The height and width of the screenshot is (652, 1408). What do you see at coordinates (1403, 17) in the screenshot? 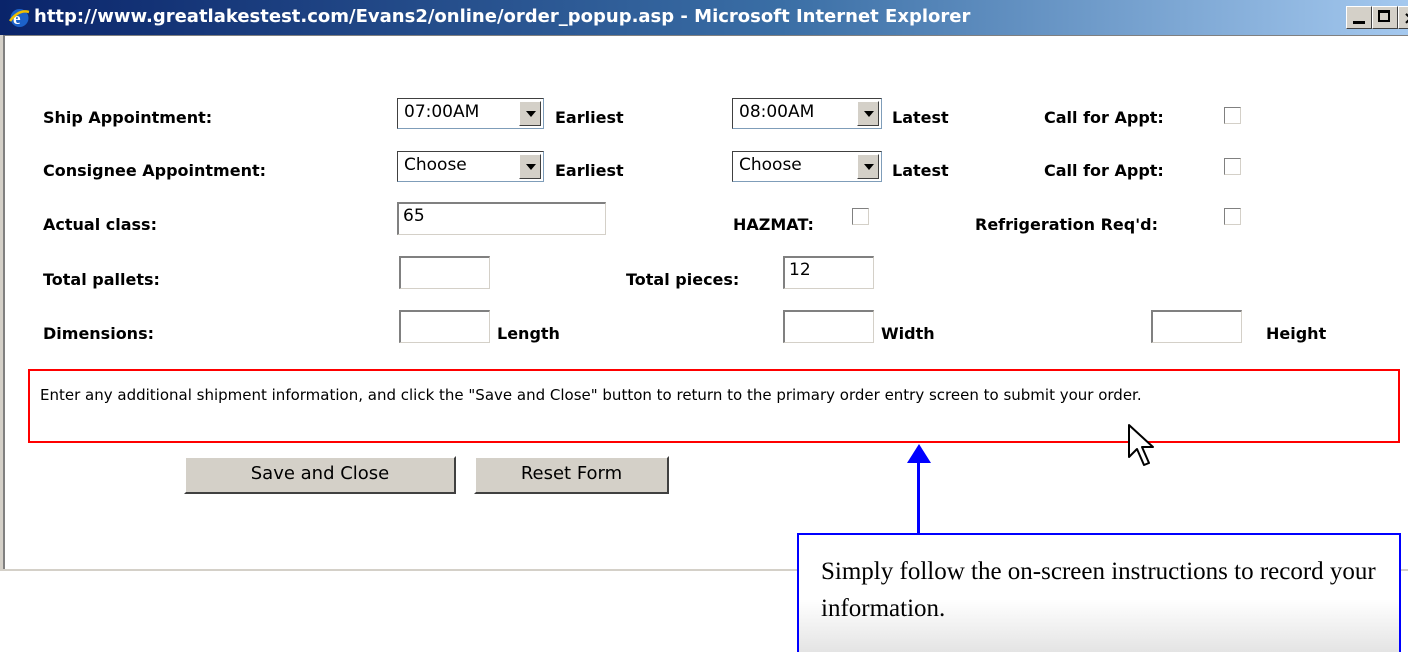
I see `close-icon: ×` at bounding box center [1403, 17].